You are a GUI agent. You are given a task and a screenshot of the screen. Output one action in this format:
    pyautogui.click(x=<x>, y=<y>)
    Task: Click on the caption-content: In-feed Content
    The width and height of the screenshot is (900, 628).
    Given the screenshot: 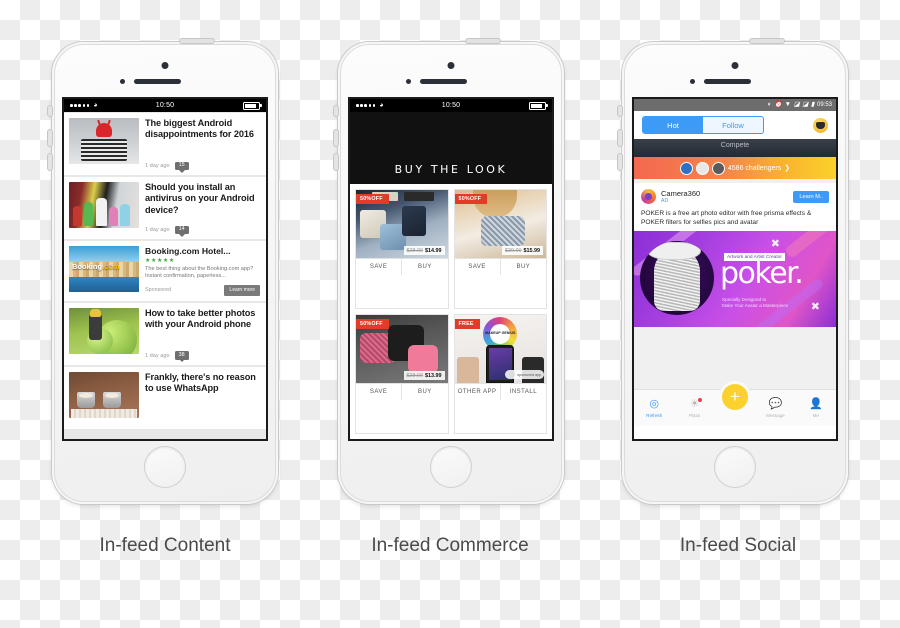 What is the action you would take?
    pyautogui.click(x=165, y=545)
    